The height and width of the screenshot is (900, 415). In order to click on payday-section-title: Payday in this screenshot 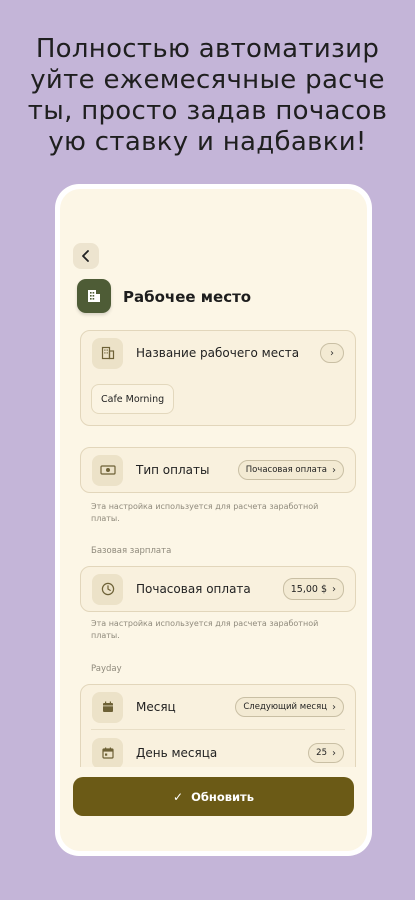, I will do `click(106, 669)`.